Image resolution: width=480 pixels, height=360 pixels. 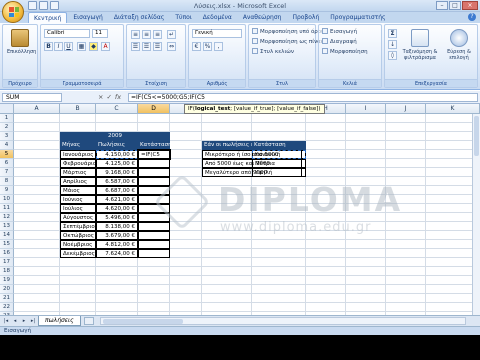 What do you see at coordinates (135, 46) in the screenshot?
I see `align-left-icon: ☰` at bounding box center [135, 46].